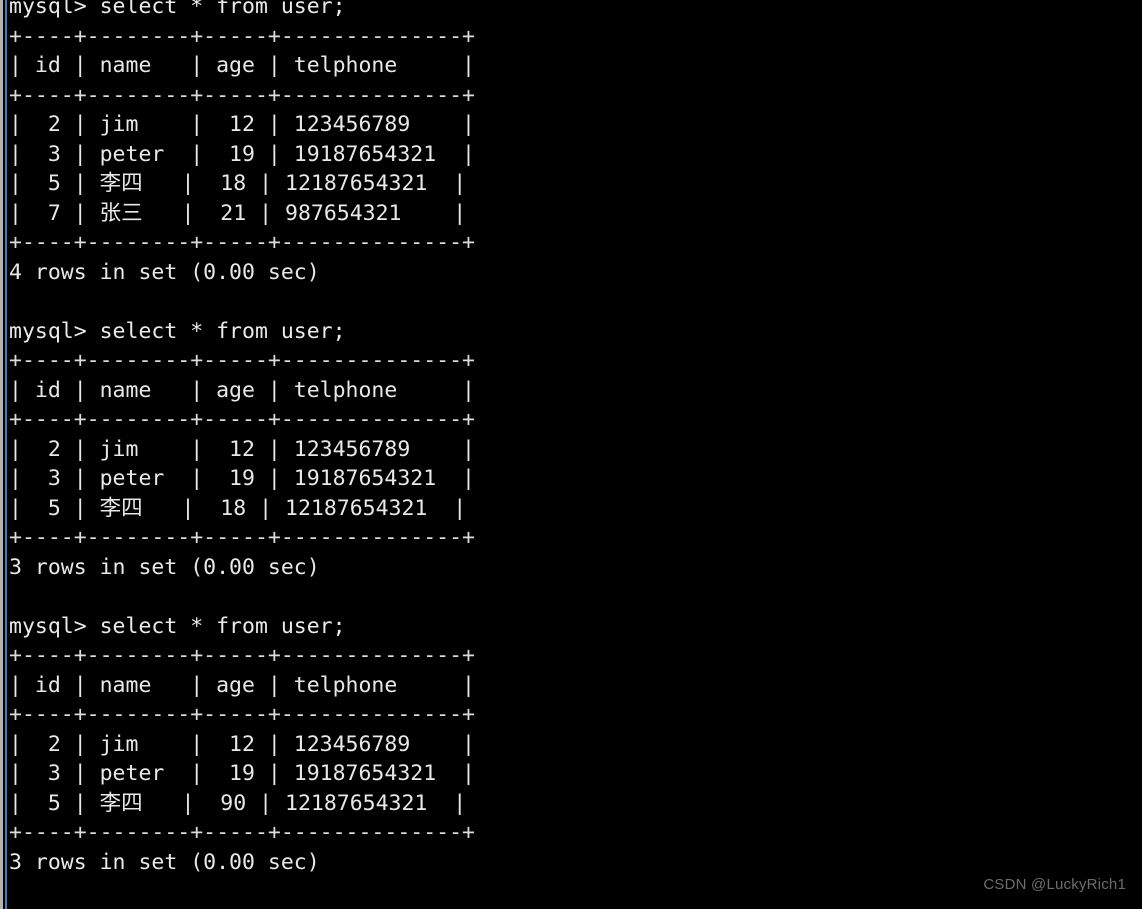 This screenshot has height=909, width=1142. I want to click on window-scrollbar, so click(1, 454).